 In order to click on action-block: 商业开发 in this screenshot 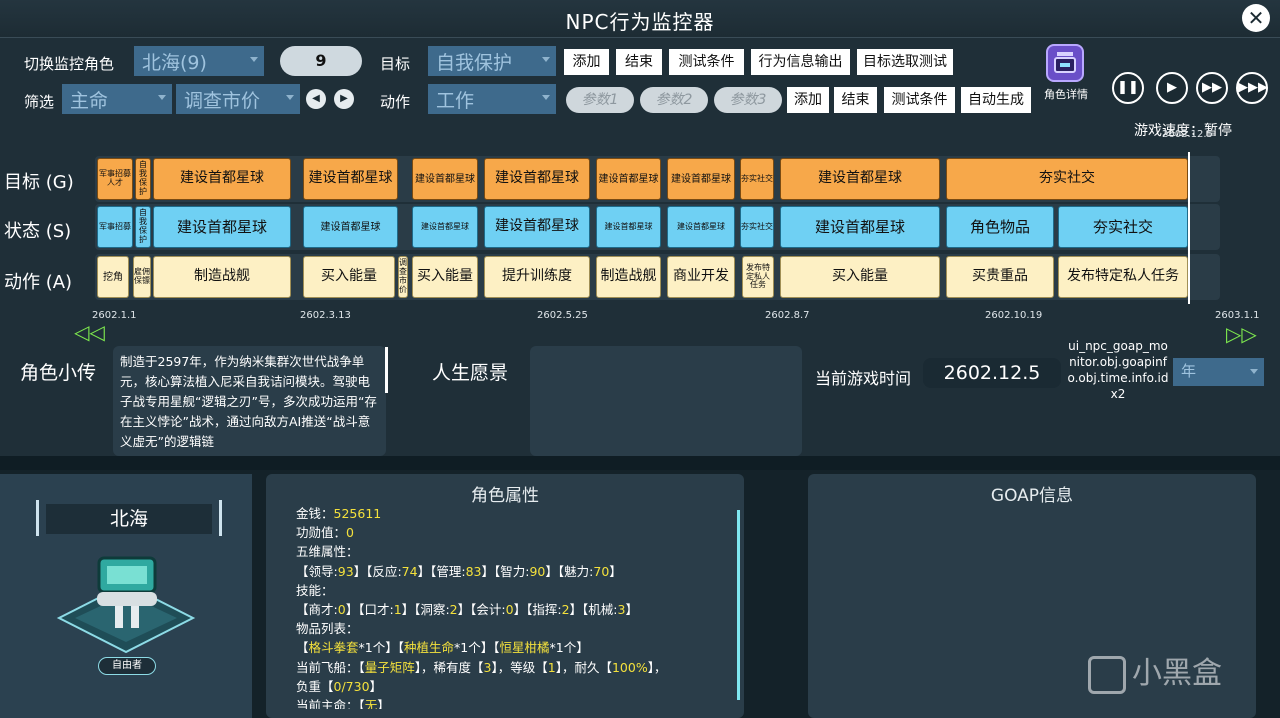, I will do `click(701, 277)`.